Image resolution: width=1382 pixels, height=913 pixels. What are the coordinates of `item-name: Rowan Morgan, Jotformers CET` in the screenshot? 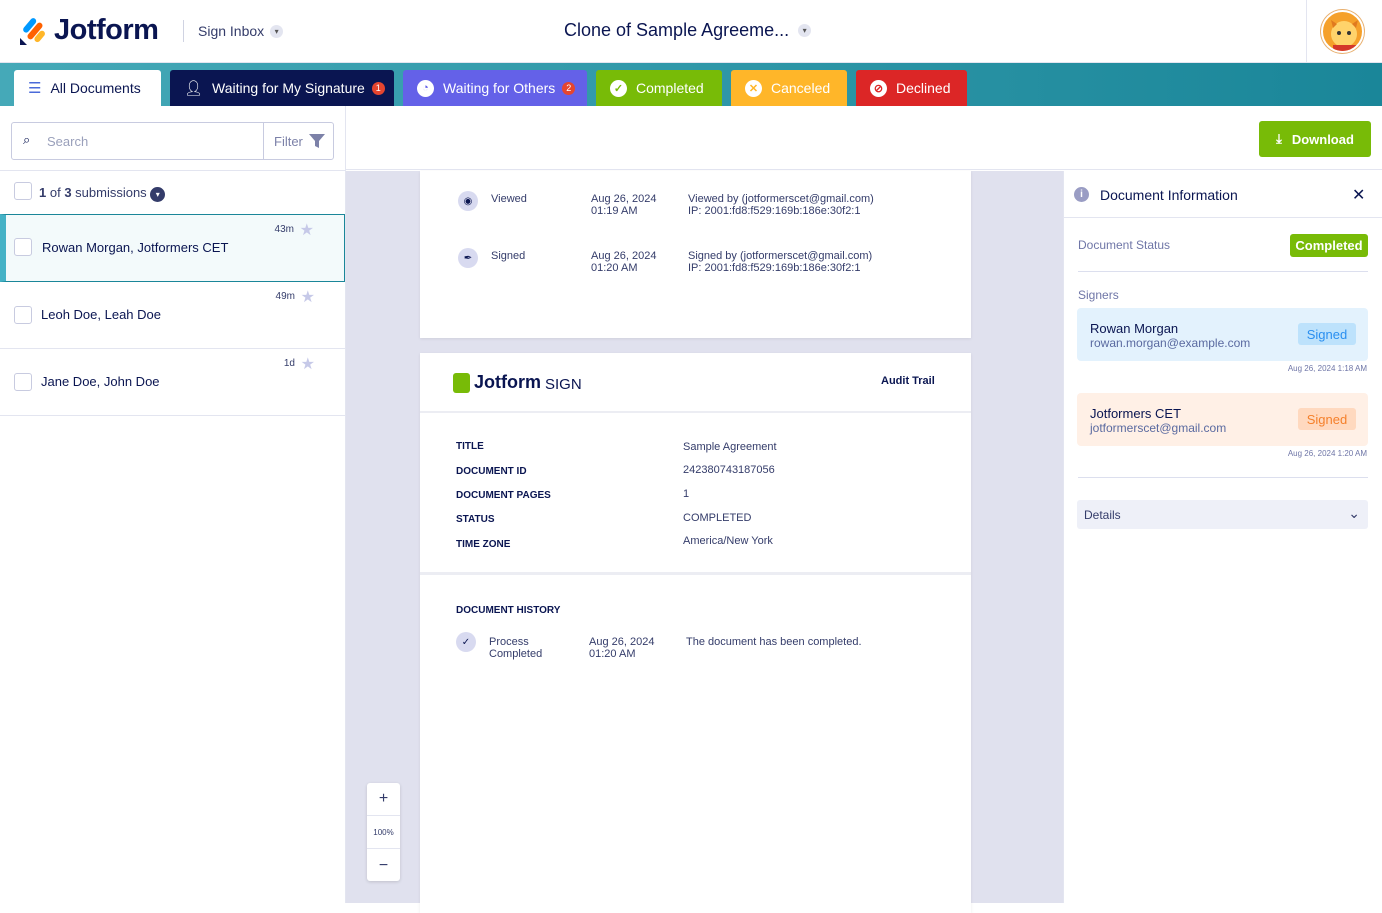 It's located at (135, 247).